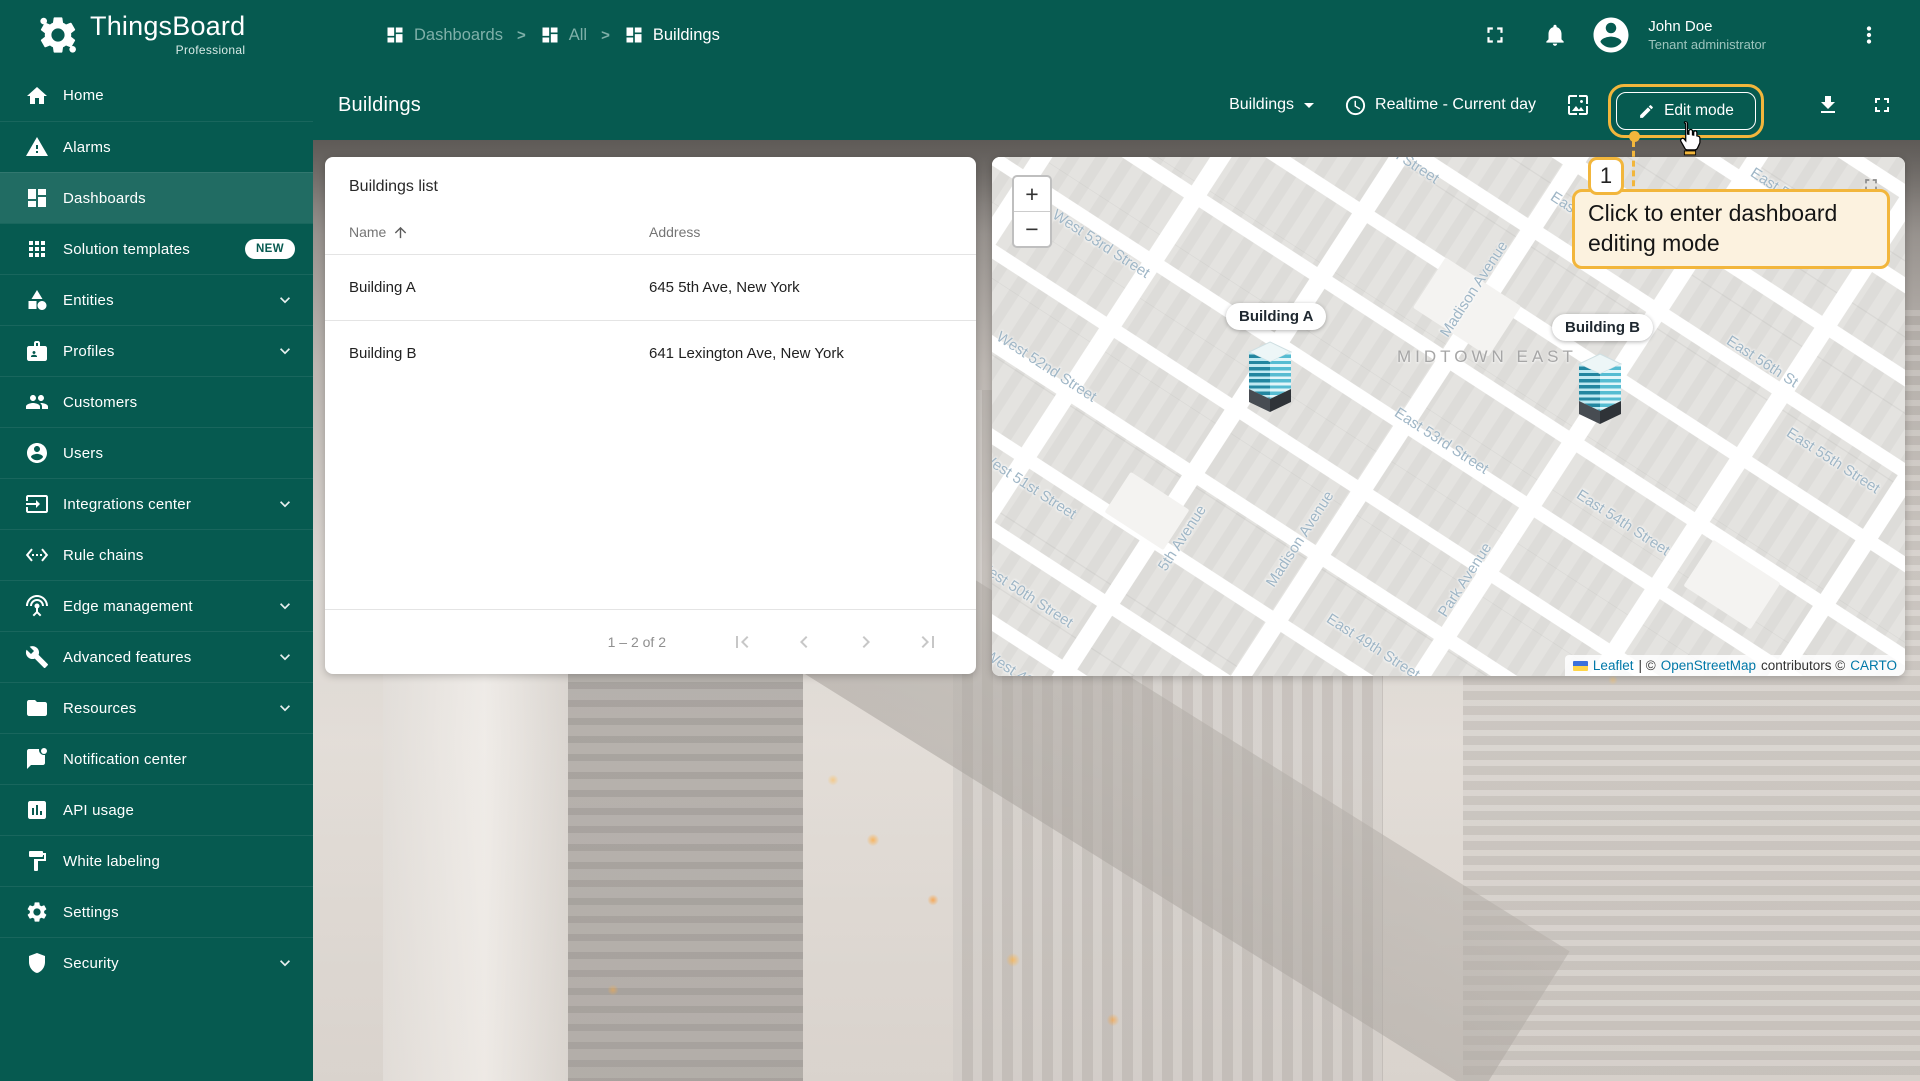 Image resolution: width=1920 pixels, height=1081 pixels. What do you see at coordinates (1871, 185) in the screenshot?
I see `map-fullscreen-icon` at bounding box center [1871, 185].